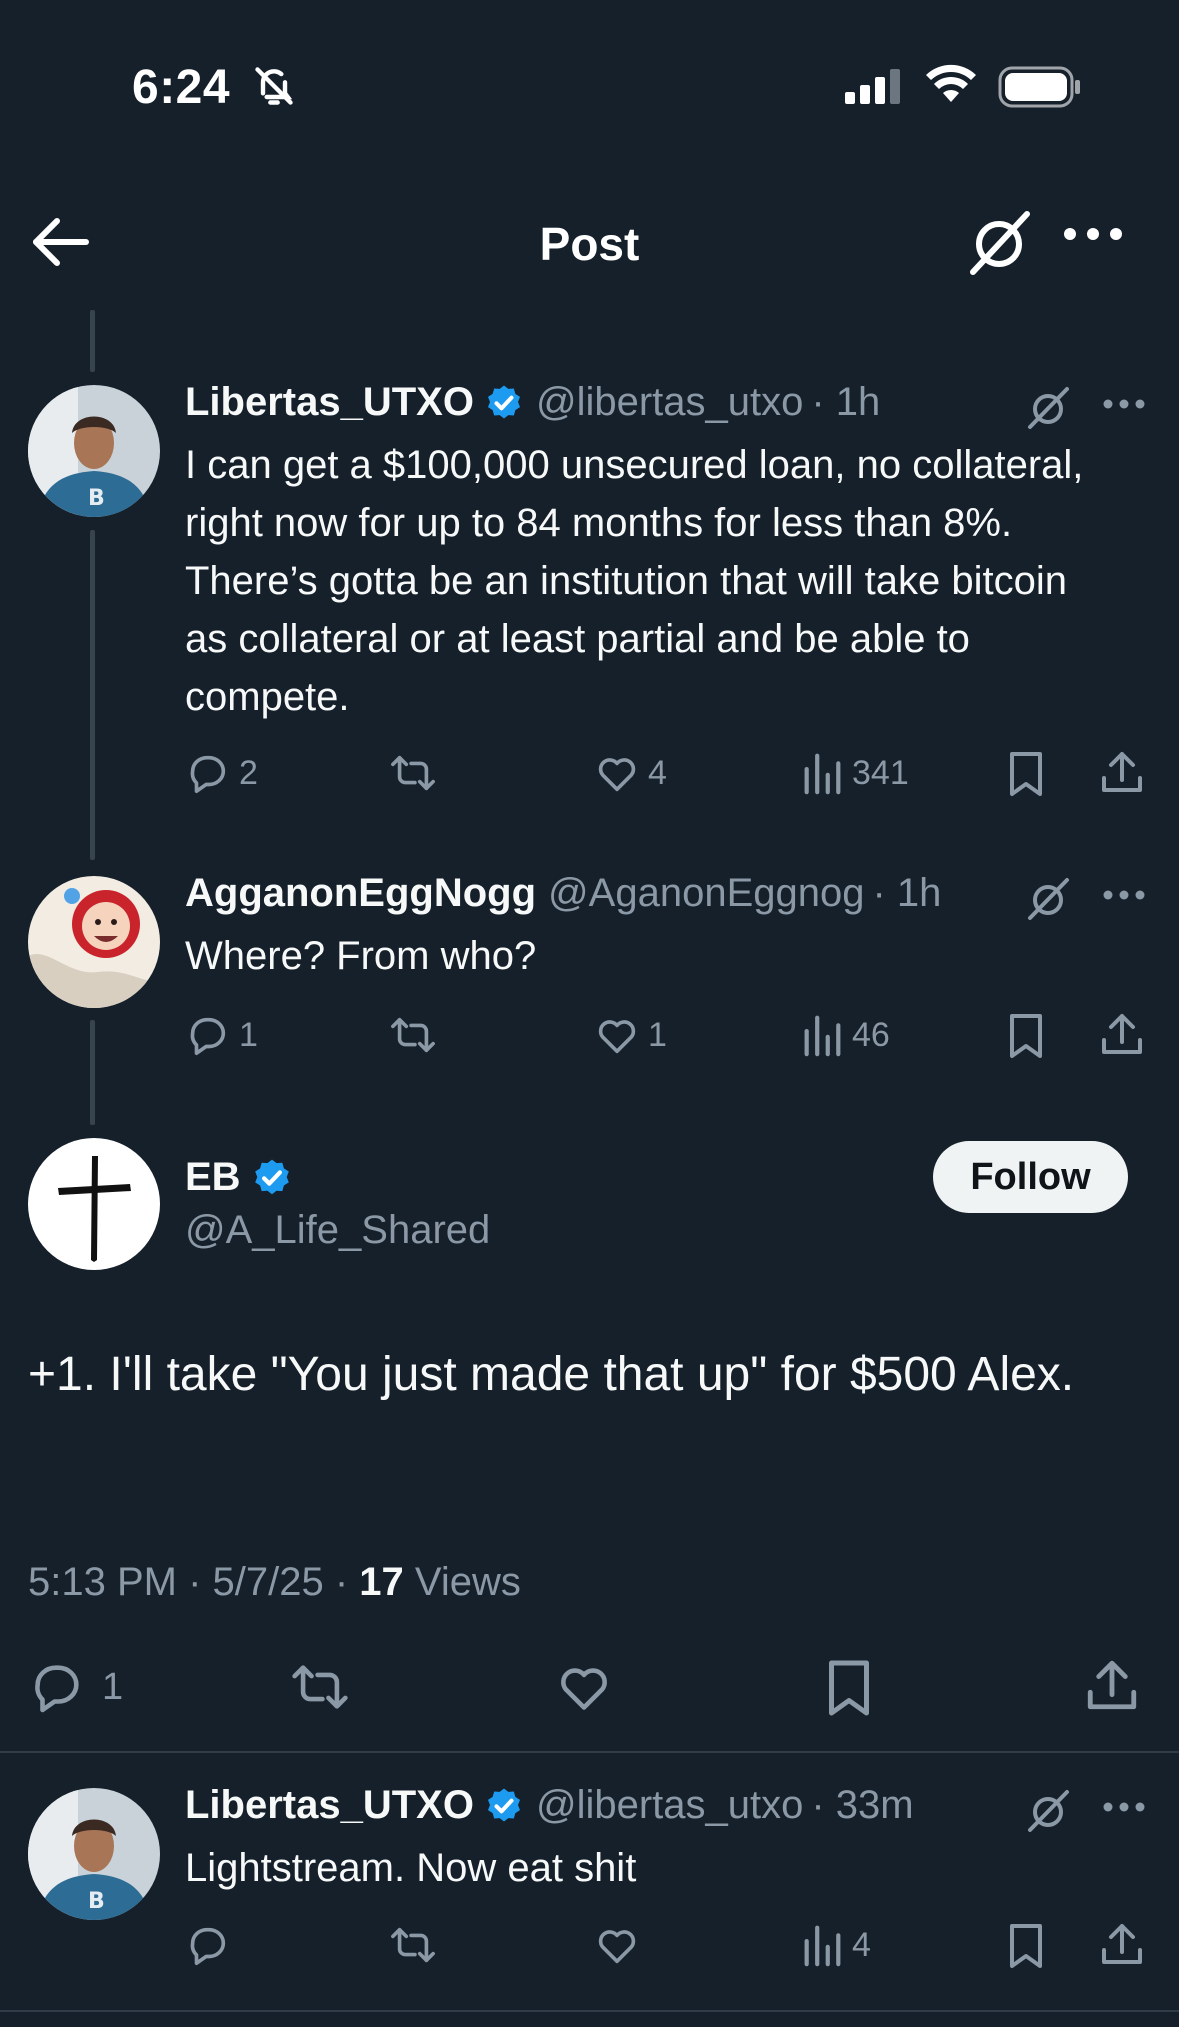  Describe the element at coordinates (193, 1582) in the screenshot. I see `post-timestamp: 5:13 PM · 5/7/25 ·` at that location.